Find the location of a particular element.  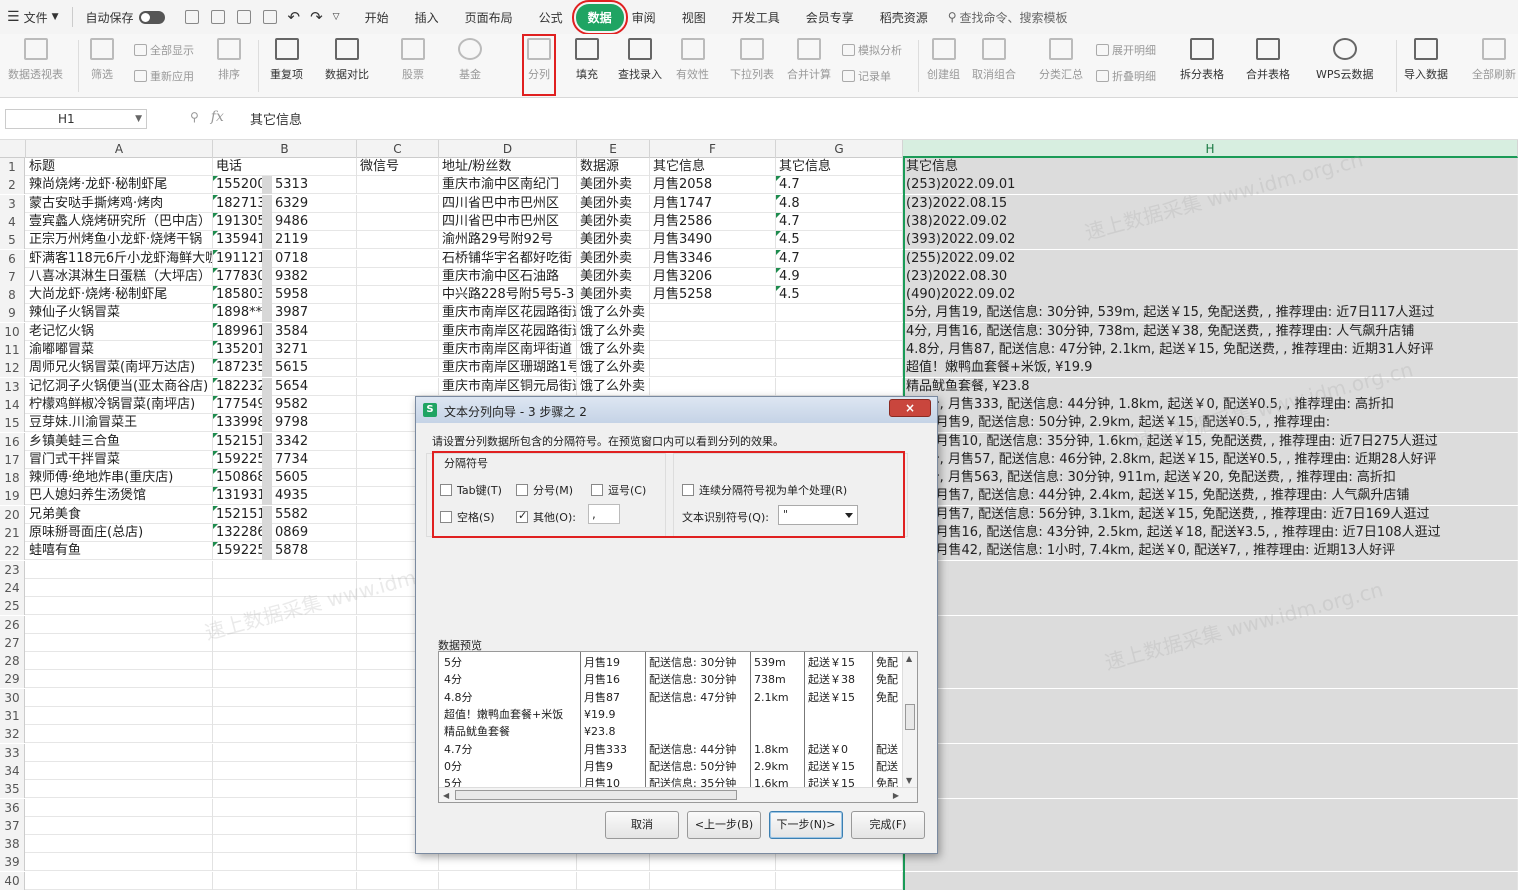

sort-button: 排序 is located at coordinates (229, 60).